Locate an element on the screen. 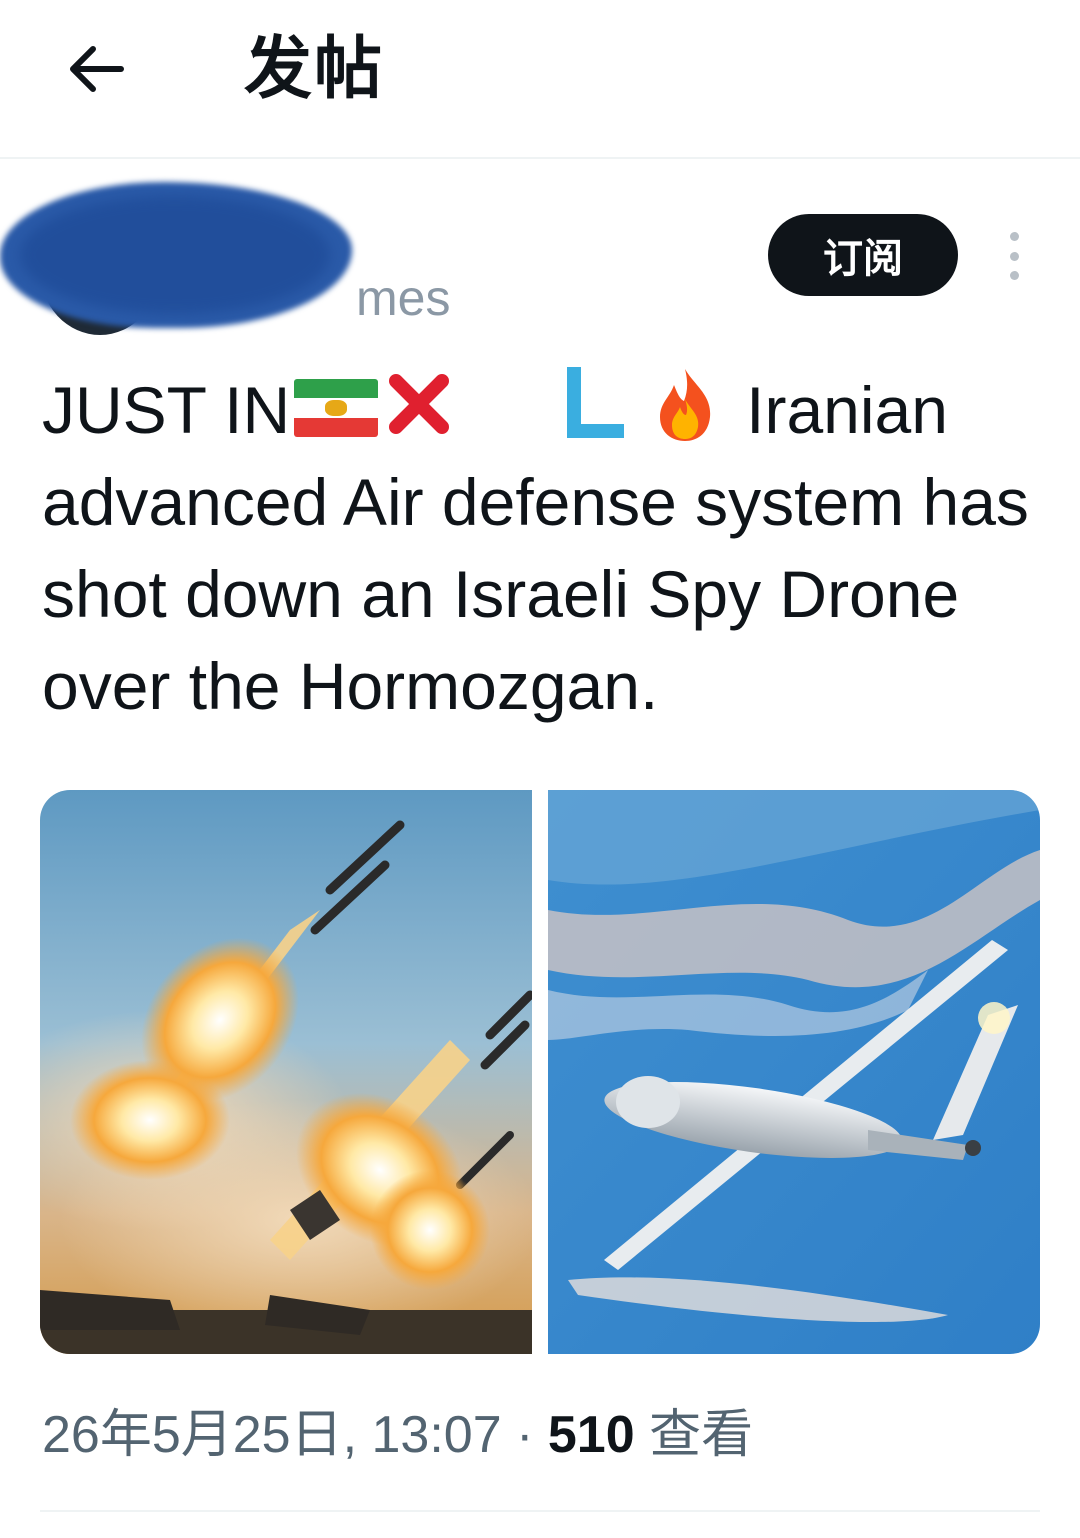 The width and height of the screenshot is (1080, 1538). iran-flag-emoji is located at coordinates (336, 408).